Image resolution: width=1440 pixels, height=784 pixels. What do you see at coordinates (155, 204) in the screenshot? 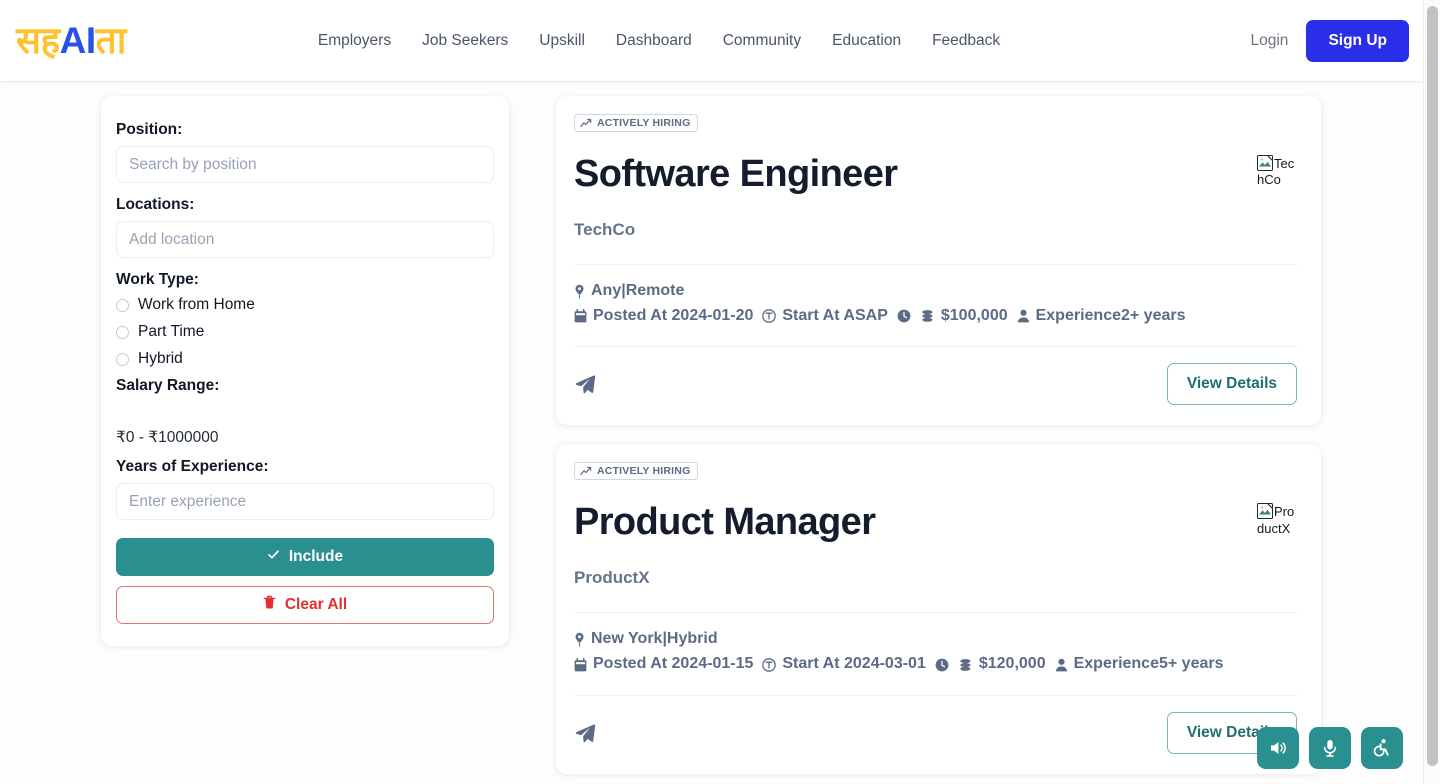
I see `locations-label: Locations:` at bounding box center [155, 204].